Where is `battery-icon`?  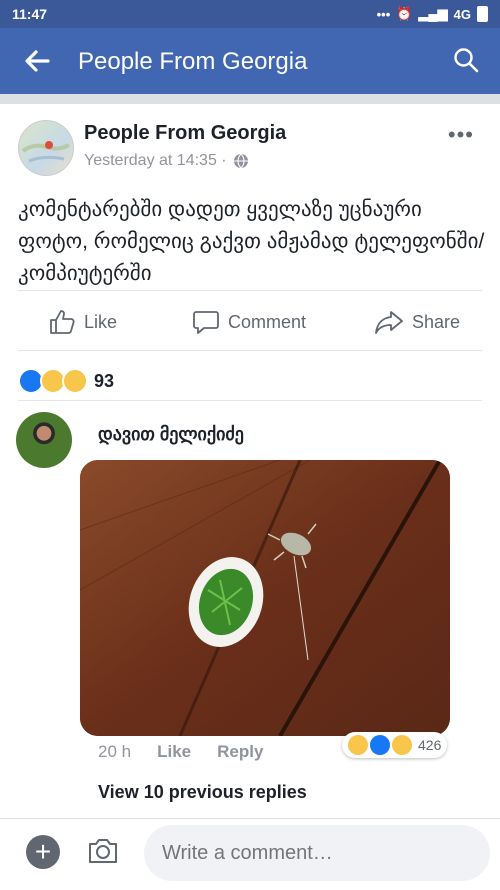
battery-icon is located at coordinates (482, 14).